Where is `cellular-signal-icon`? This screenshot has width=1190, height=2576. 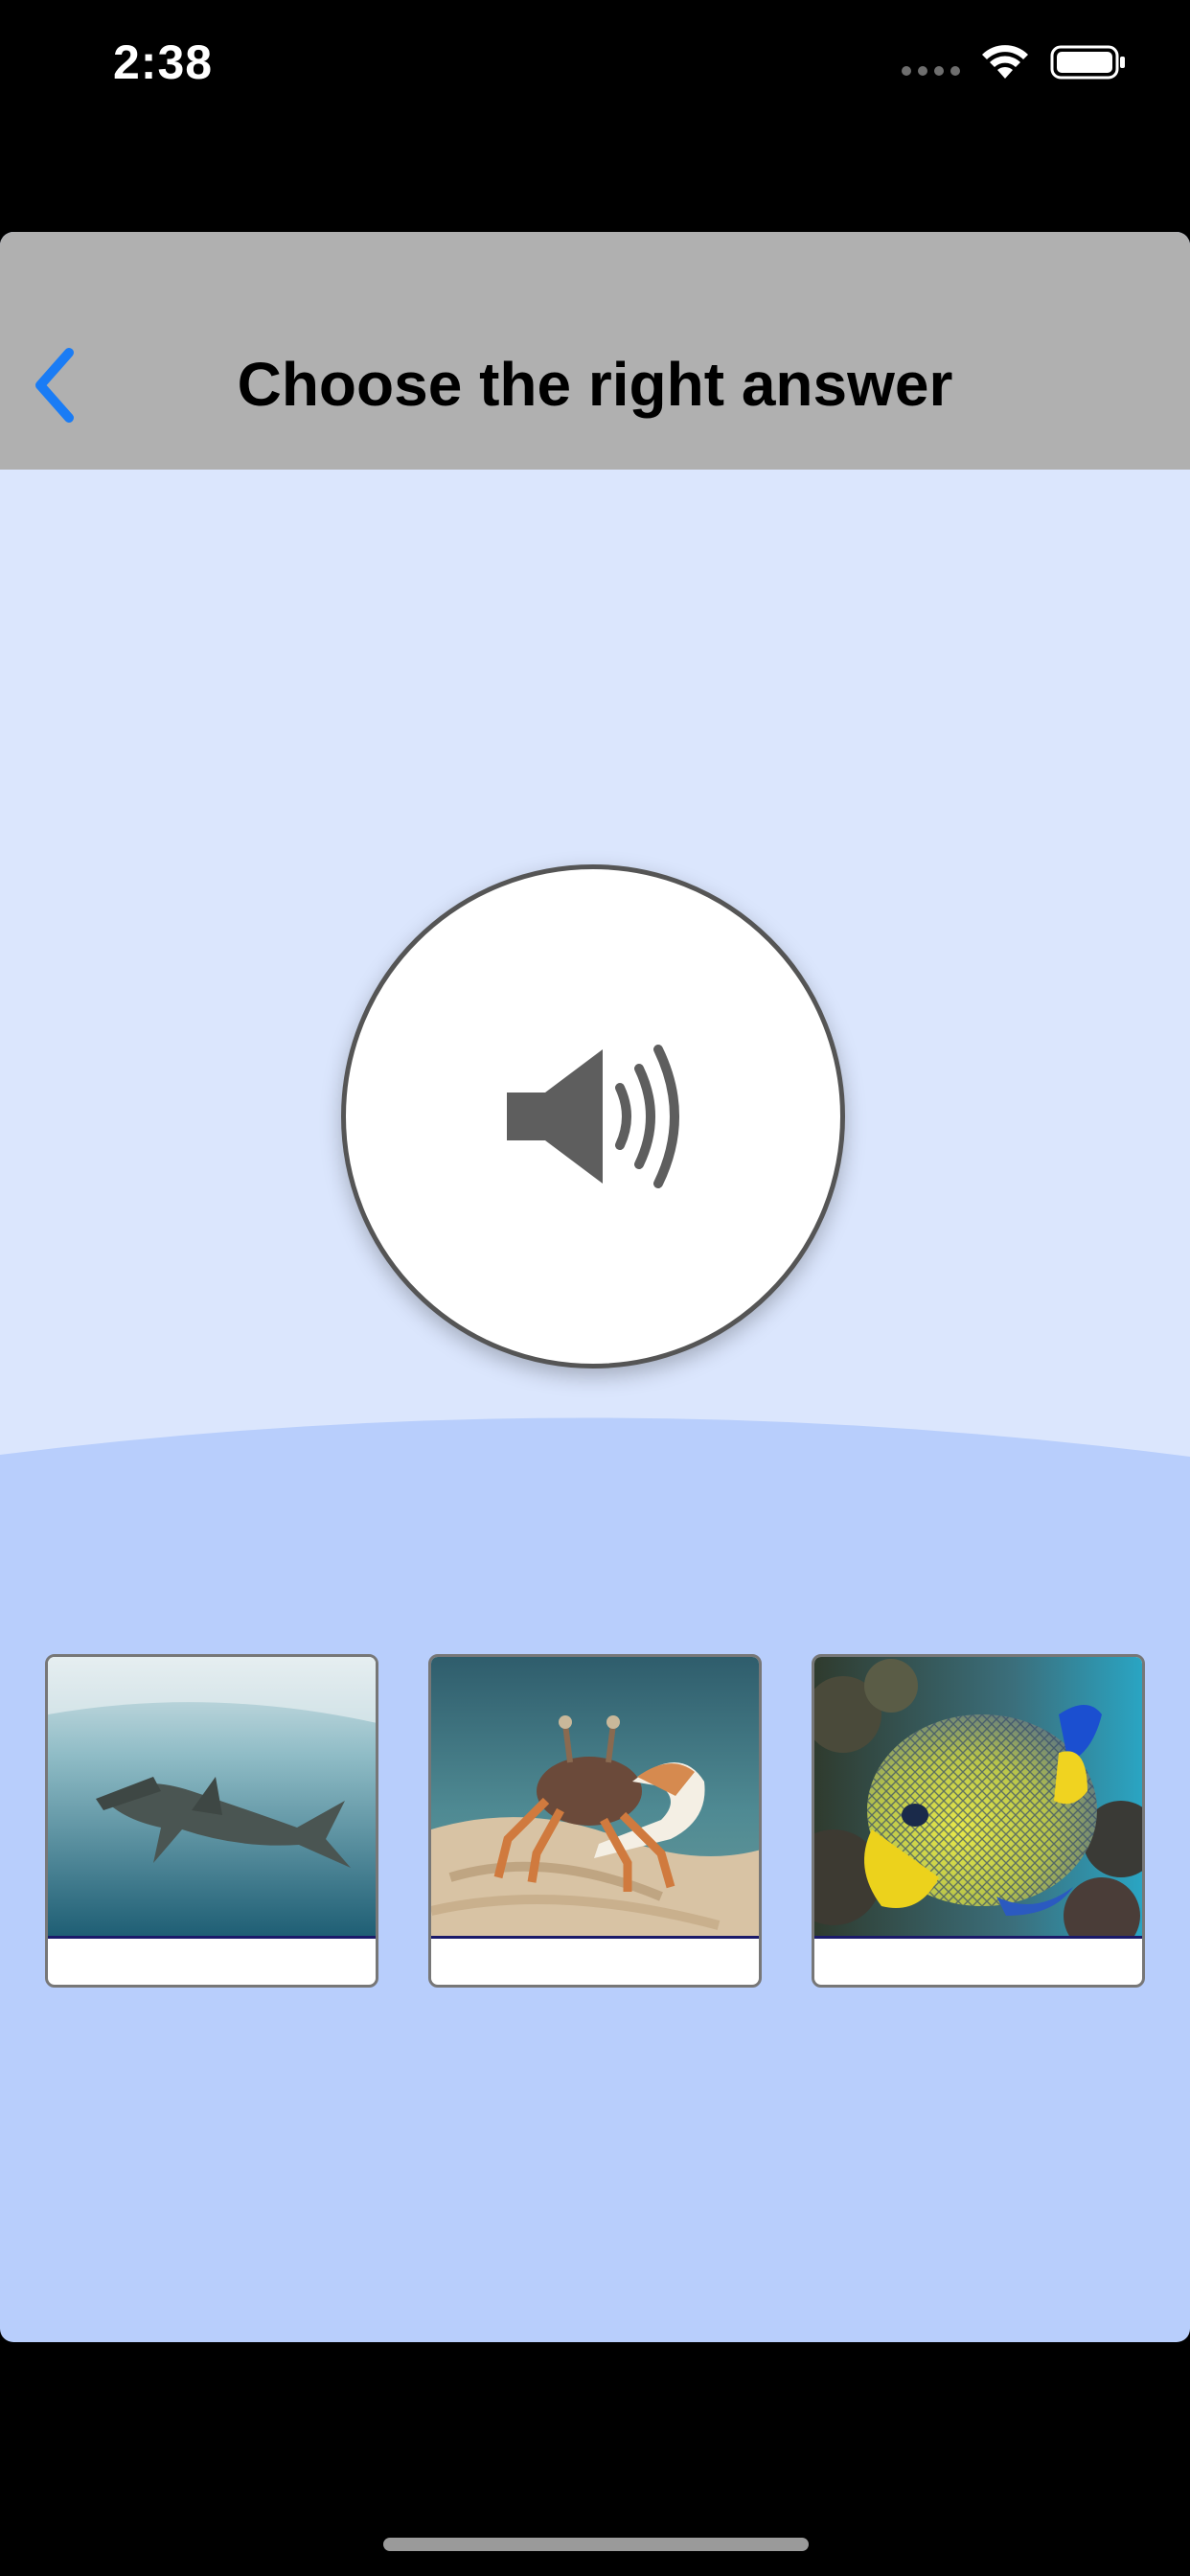
cellular-signal-icon is located at coordinates (931, 63).